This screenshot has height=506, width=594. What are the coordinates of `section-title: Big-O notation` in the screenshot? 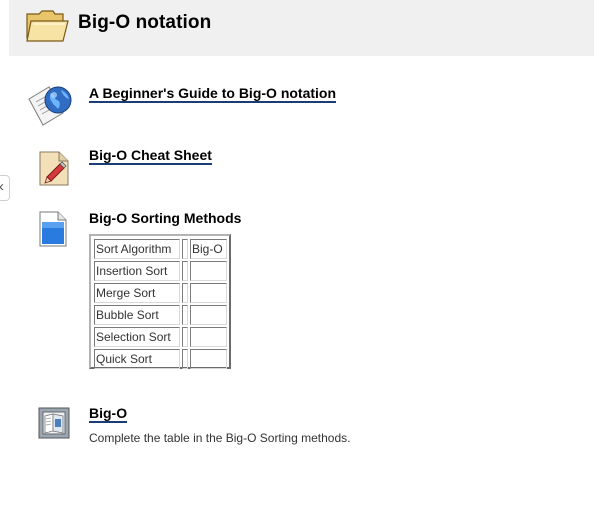 It's located at (145, 22).